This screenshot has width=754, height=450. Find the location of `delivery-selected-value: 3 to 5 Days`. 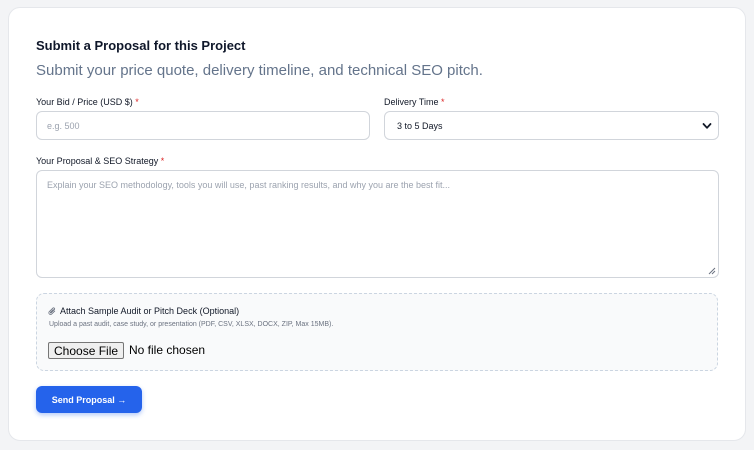

delivery-selected-value: 3 to 5 Days is located at coordinates (420, 125).